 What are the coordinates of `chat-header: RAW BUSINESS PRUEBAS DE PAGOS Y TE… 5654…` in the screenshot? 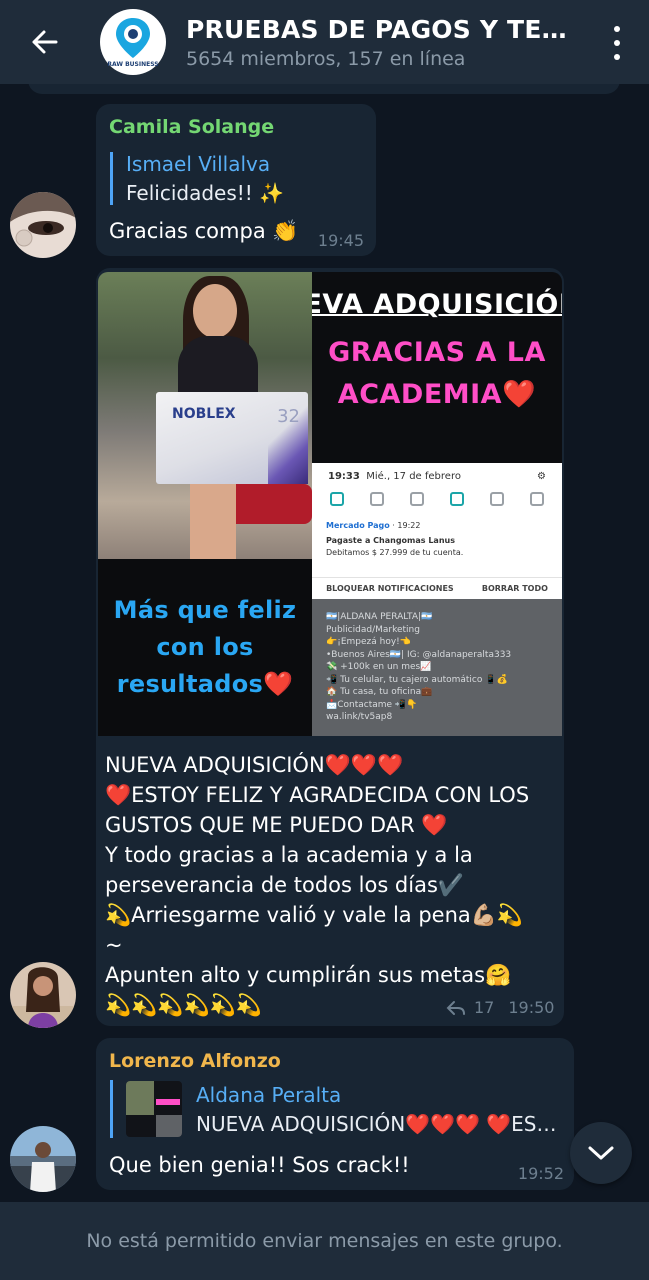 It's located at (324, 42).